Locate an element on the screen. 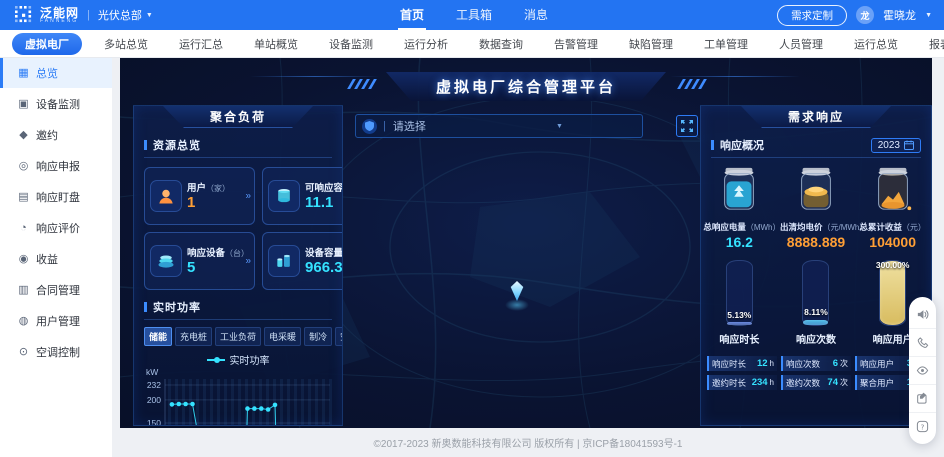  capacity-cylinders-icon is located at coordinates (284, 261).